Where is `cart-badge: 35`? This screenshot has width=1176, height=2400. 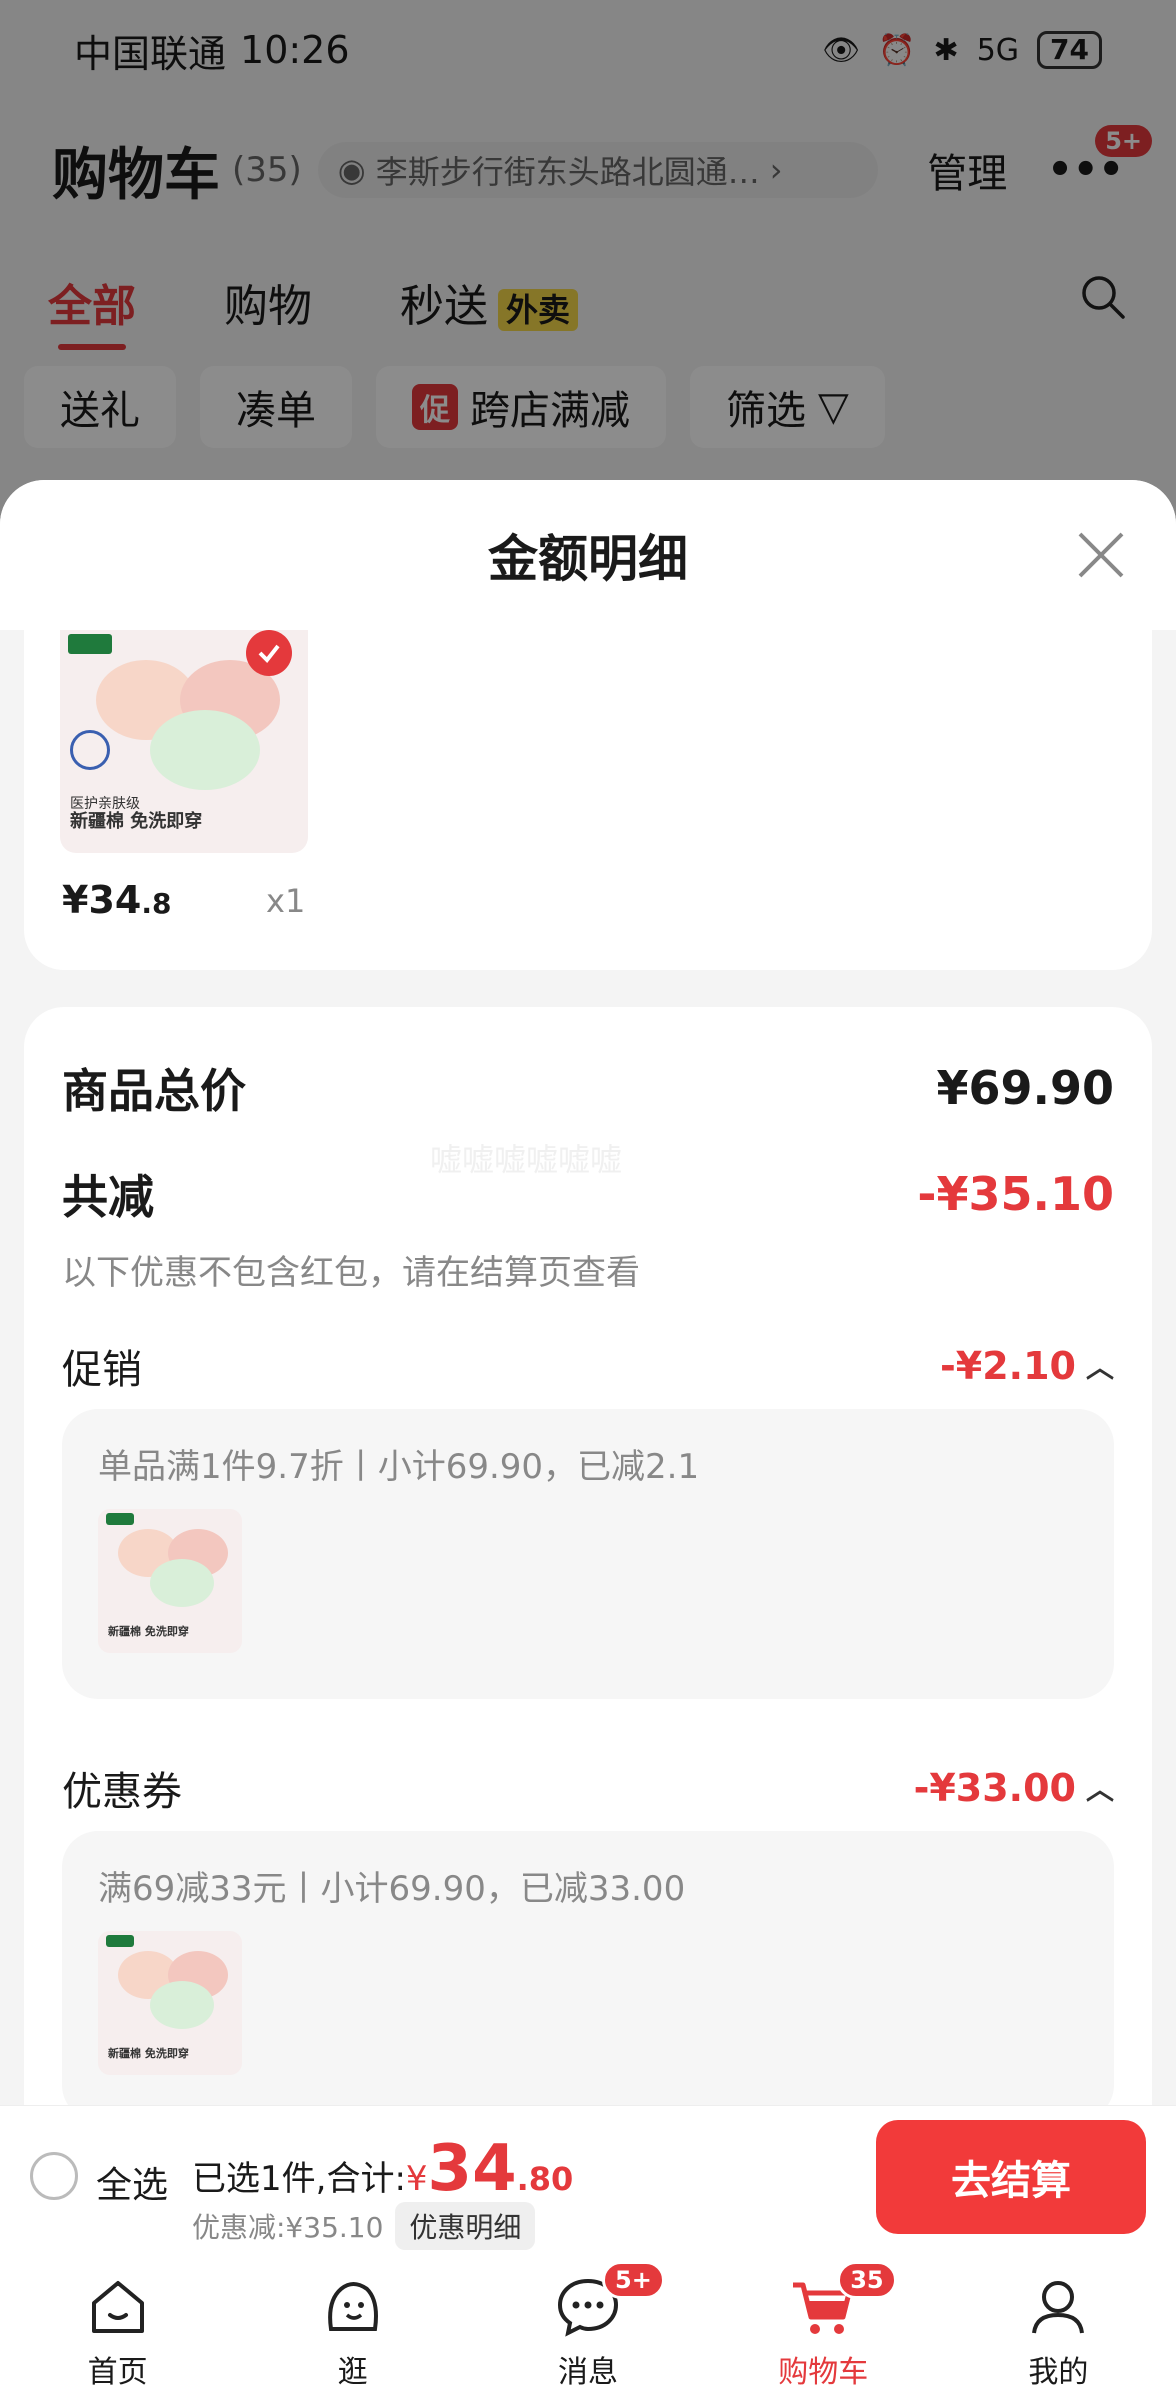
cart-badge: 35 is located at coordinates (867, 2280).